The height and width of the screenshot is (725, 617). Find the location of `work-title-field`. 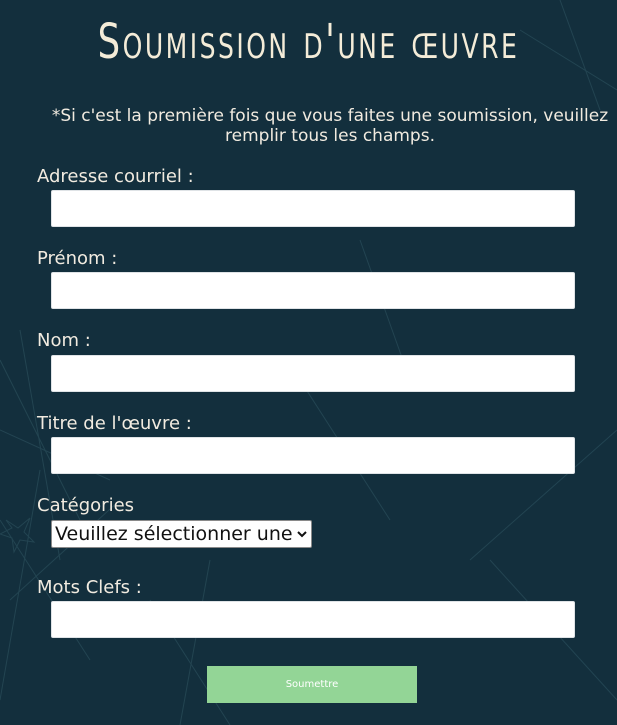

work-title-field is located at coordinates (313, 455).